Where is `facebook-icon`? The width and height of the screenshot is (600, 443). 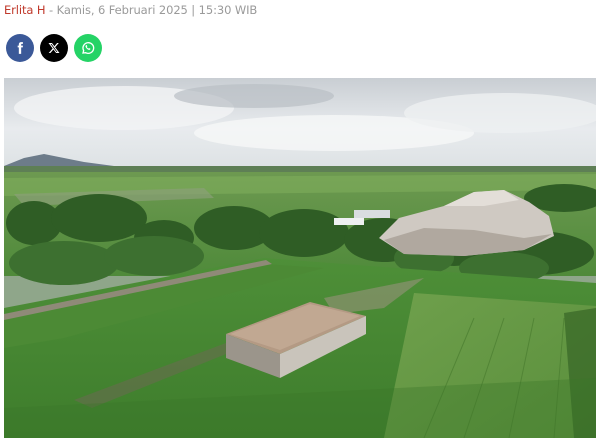 facebook-icon is located at coordinates (20, 48).